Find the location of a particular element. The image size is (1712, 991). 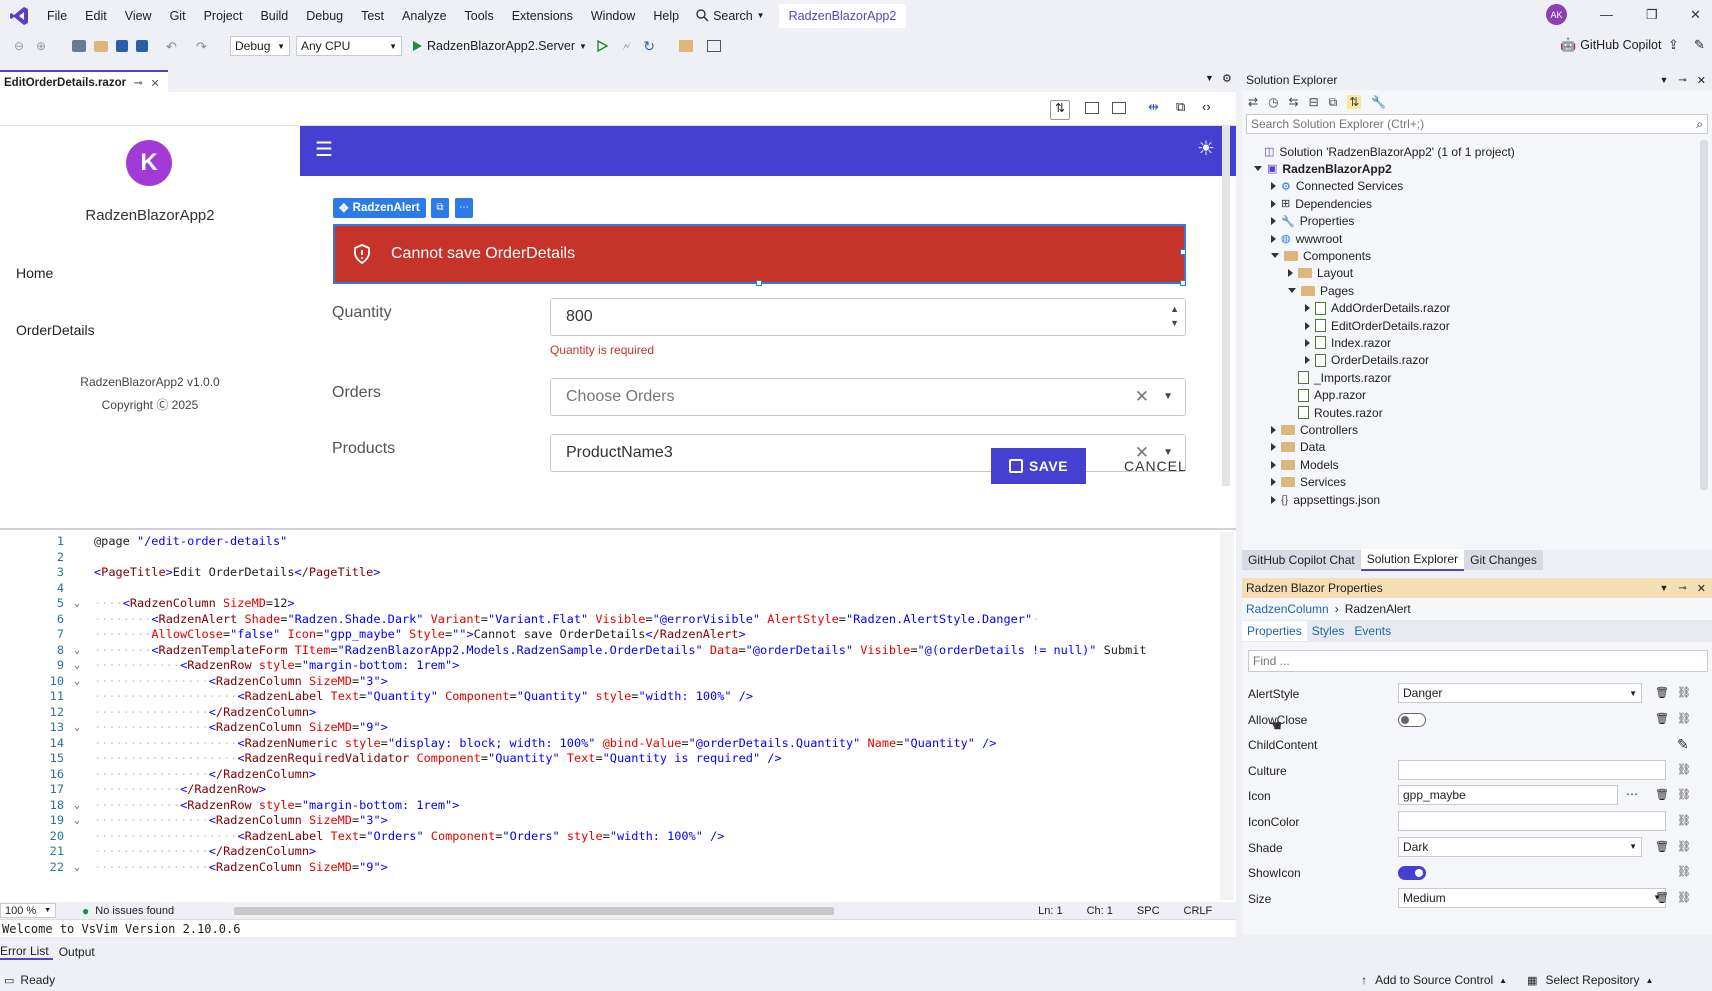

select-repository: Select Repository is located at coordinates (1593, 980).